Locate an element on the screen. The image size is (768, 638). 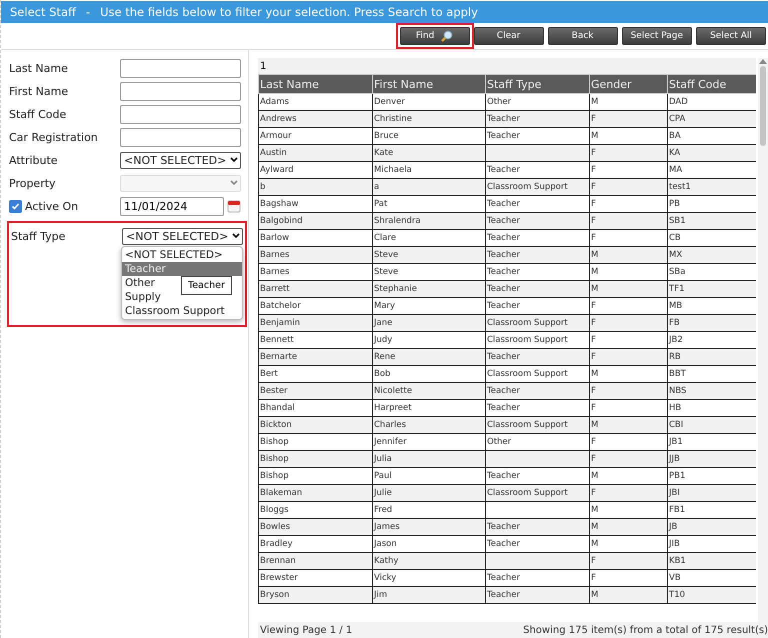
table-cell: BA is located at coordinates (712, 136).